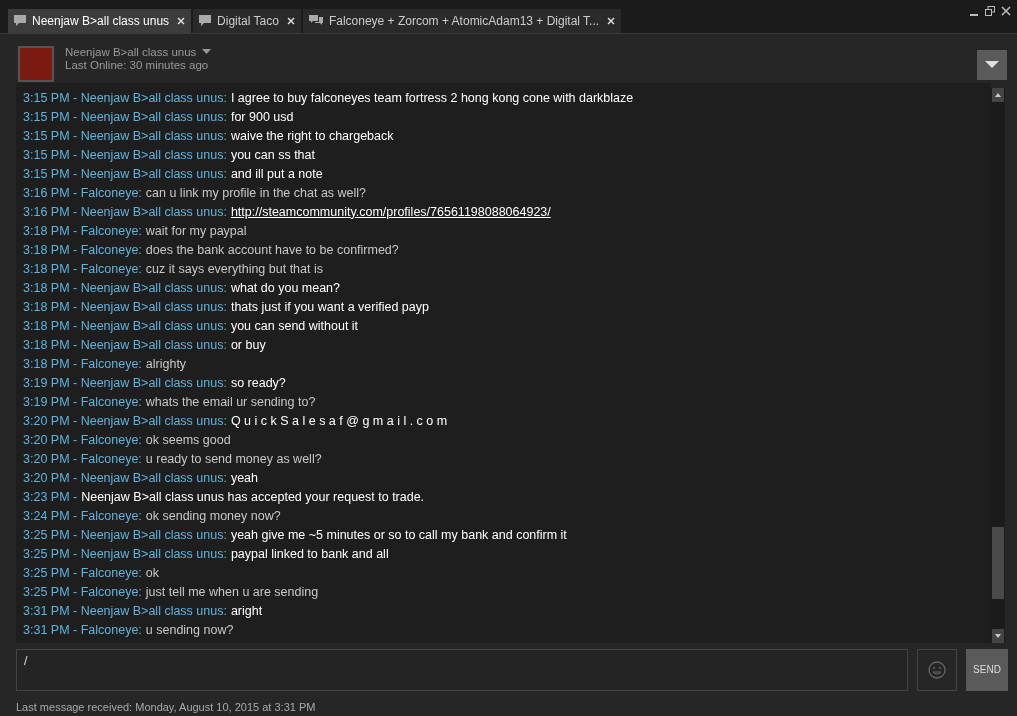 This screenshot has width=1017, height=716. Describe the element at coordinates (276, 173) in the screenshot. I see `message-text: and ill put a note` at that location.